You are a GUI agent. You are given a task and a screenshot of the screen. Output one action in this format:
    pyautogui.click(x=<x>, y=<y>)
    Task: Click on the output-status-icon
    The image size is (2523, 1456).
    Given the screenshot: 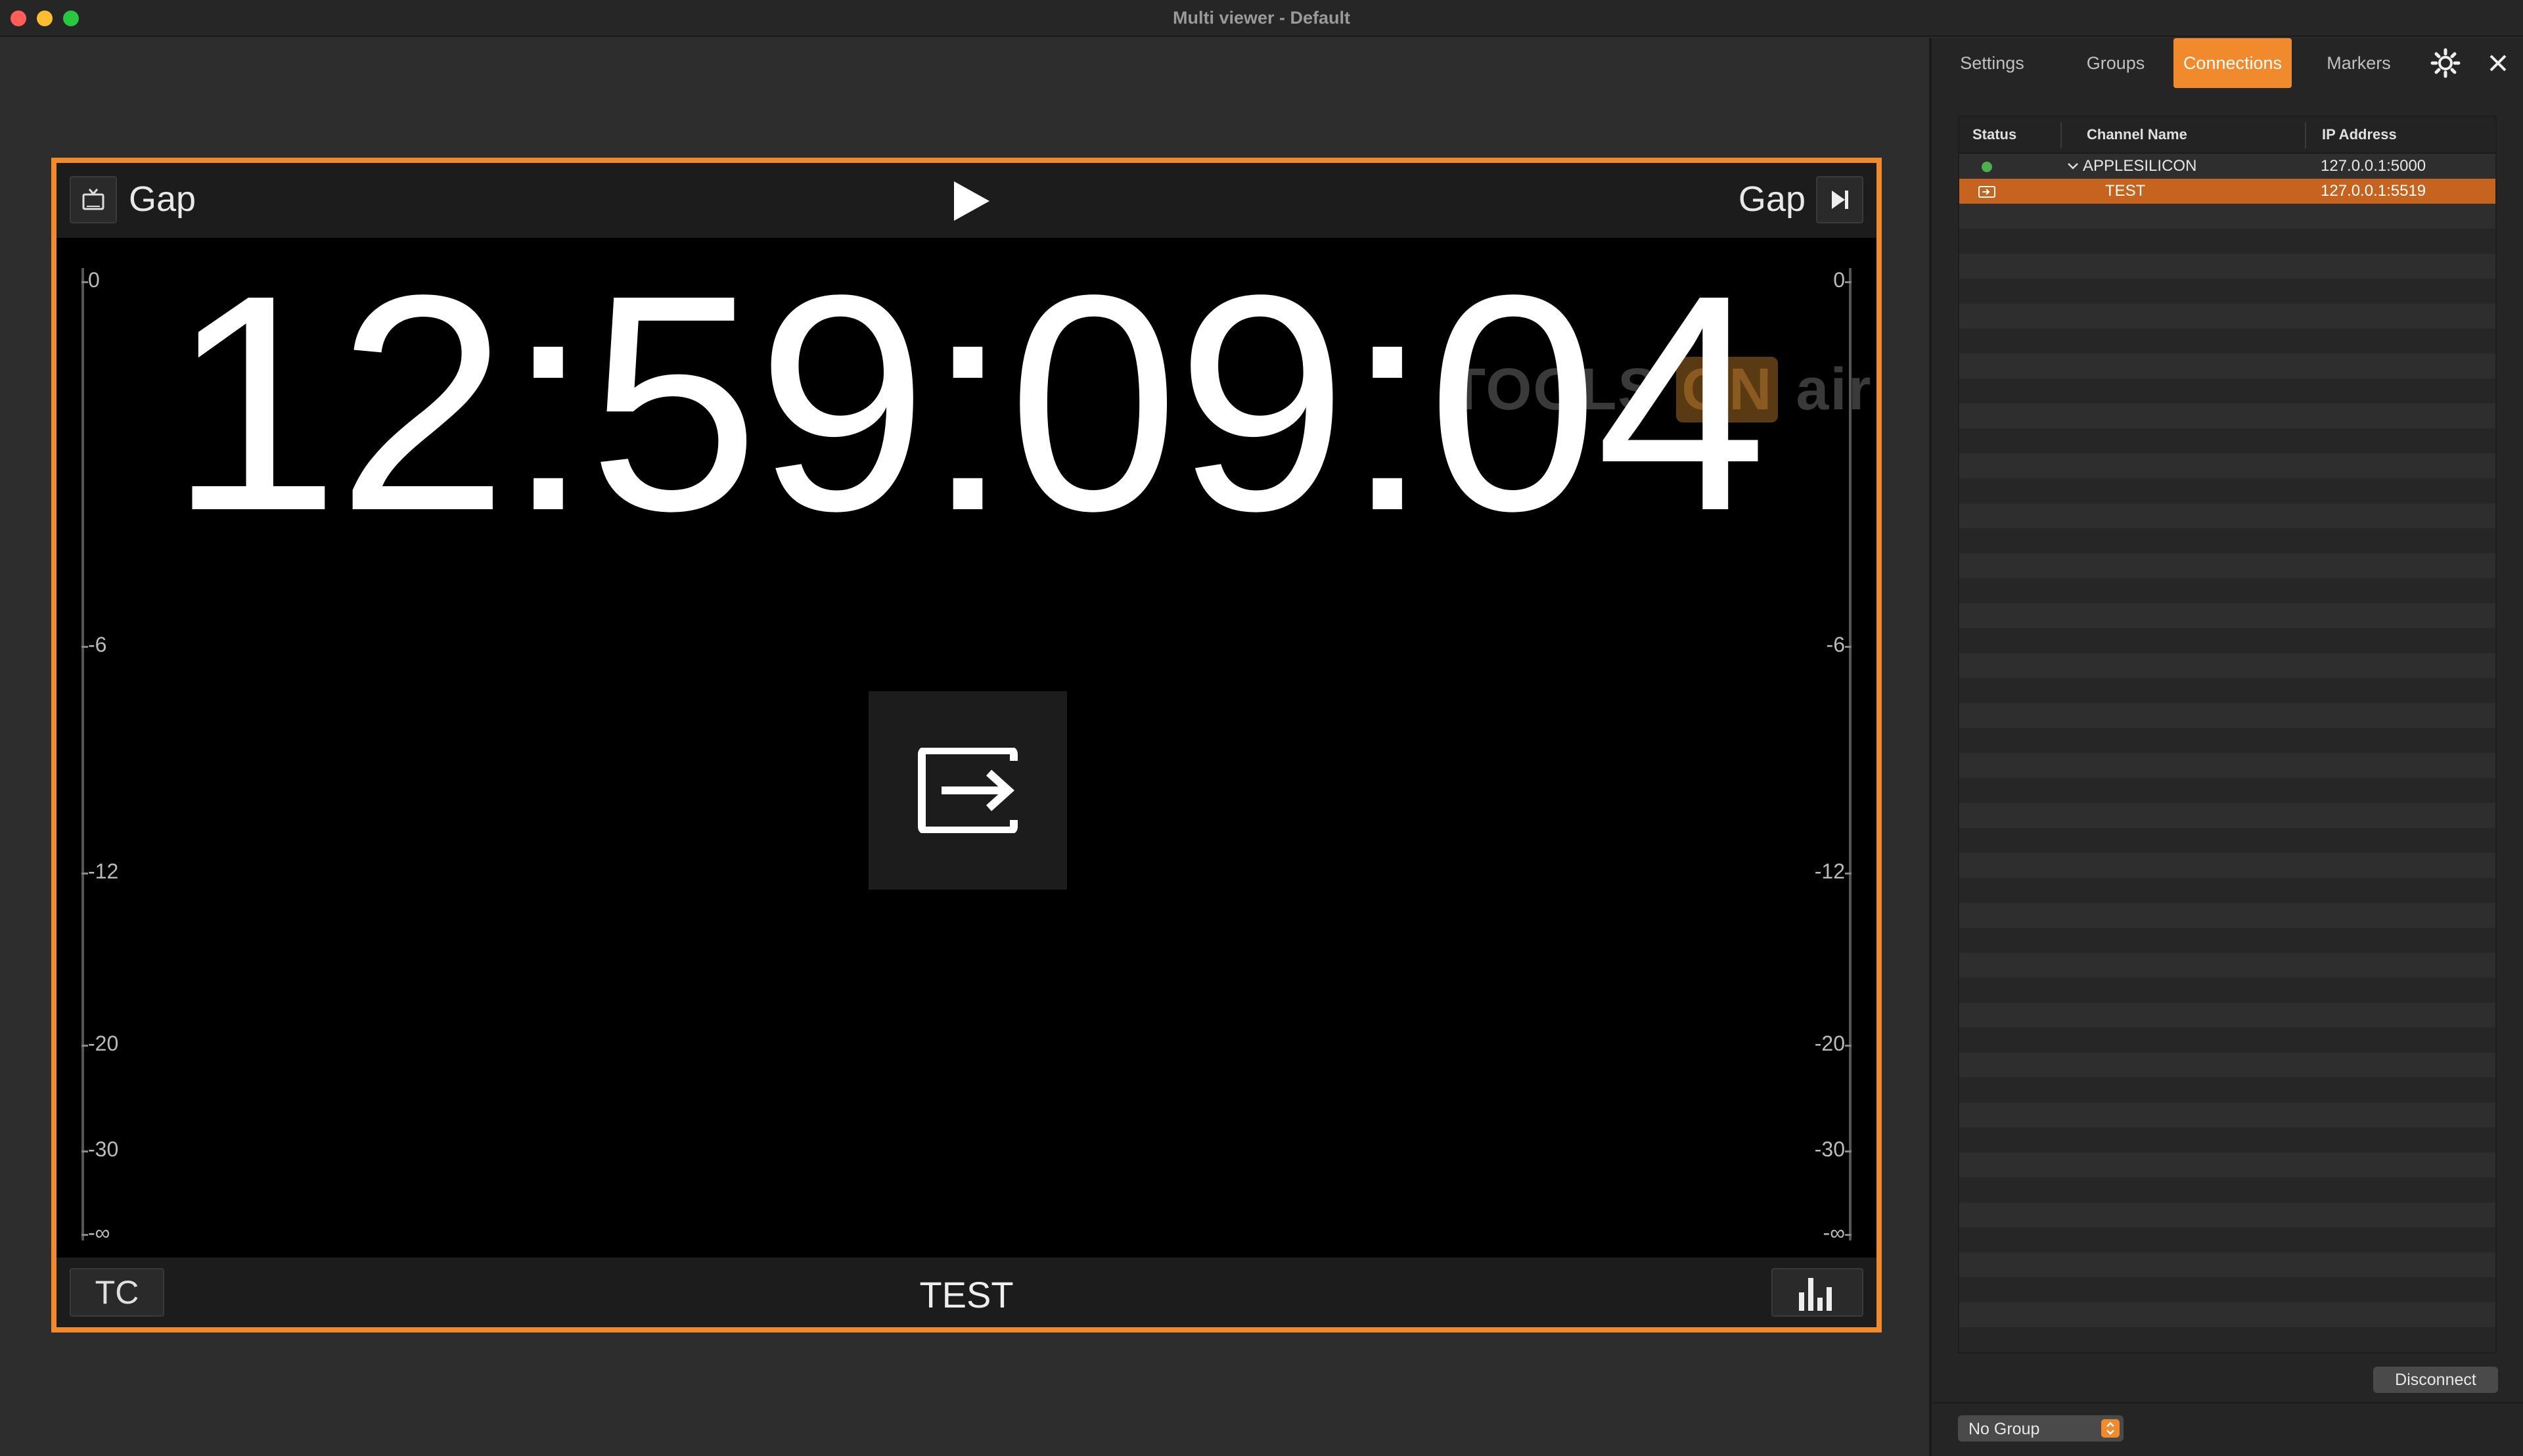 What is the action you would take?
    pyautogui.click(x=1986, y=192)
    